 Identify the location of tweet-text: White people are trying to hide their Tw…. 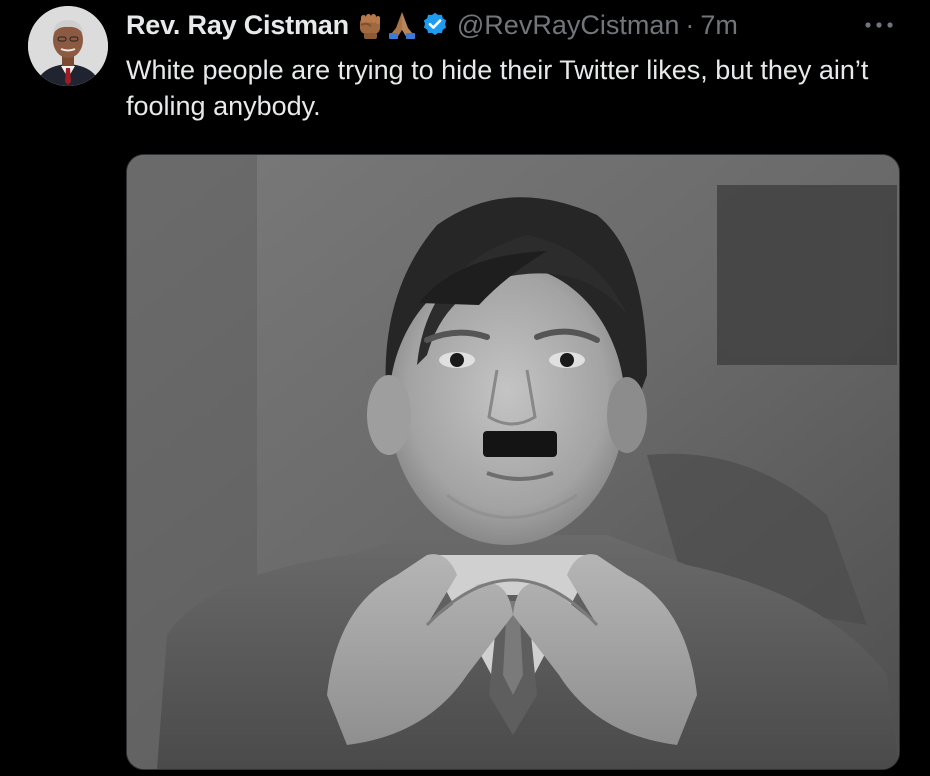
(497, 88).